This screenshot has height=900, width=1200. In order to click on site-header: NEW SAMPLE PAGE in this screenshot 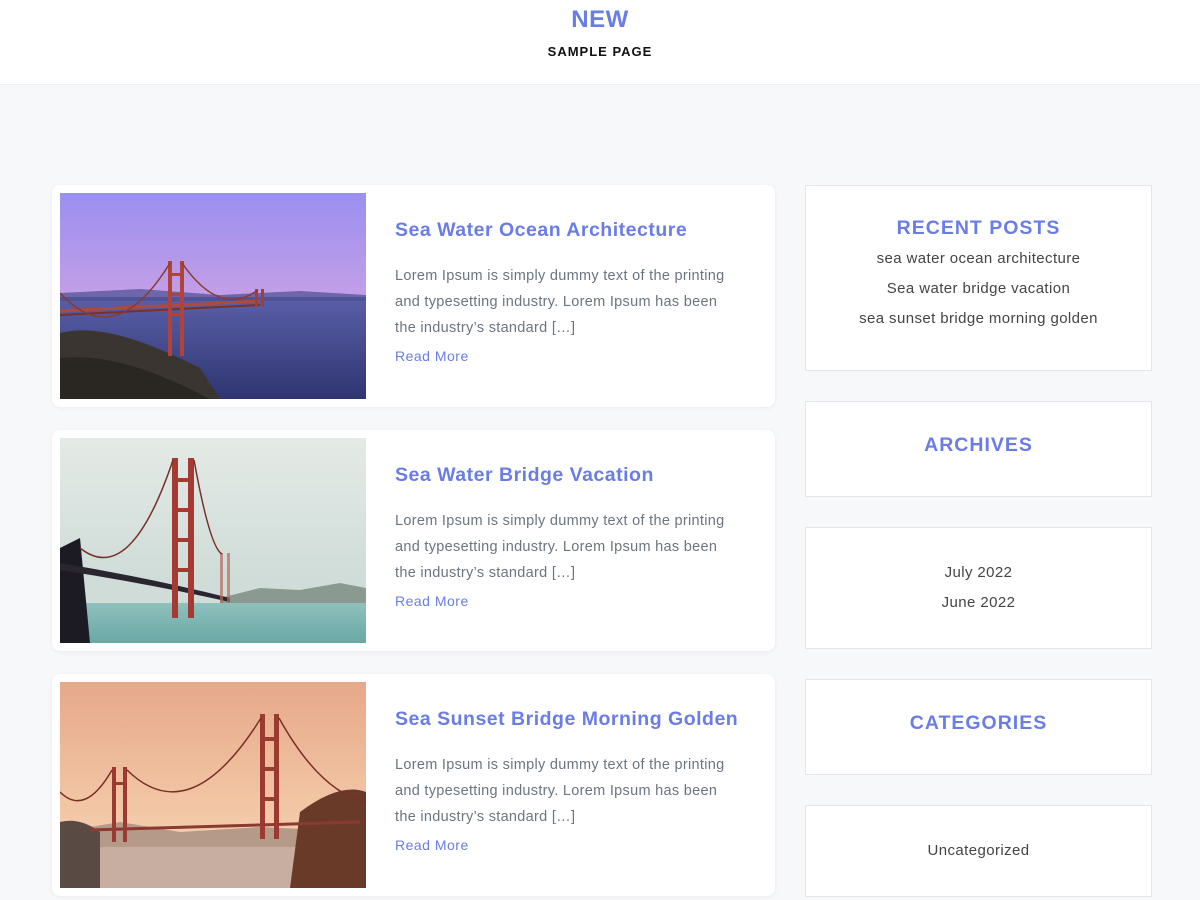, I will do `click(600, 42)`.